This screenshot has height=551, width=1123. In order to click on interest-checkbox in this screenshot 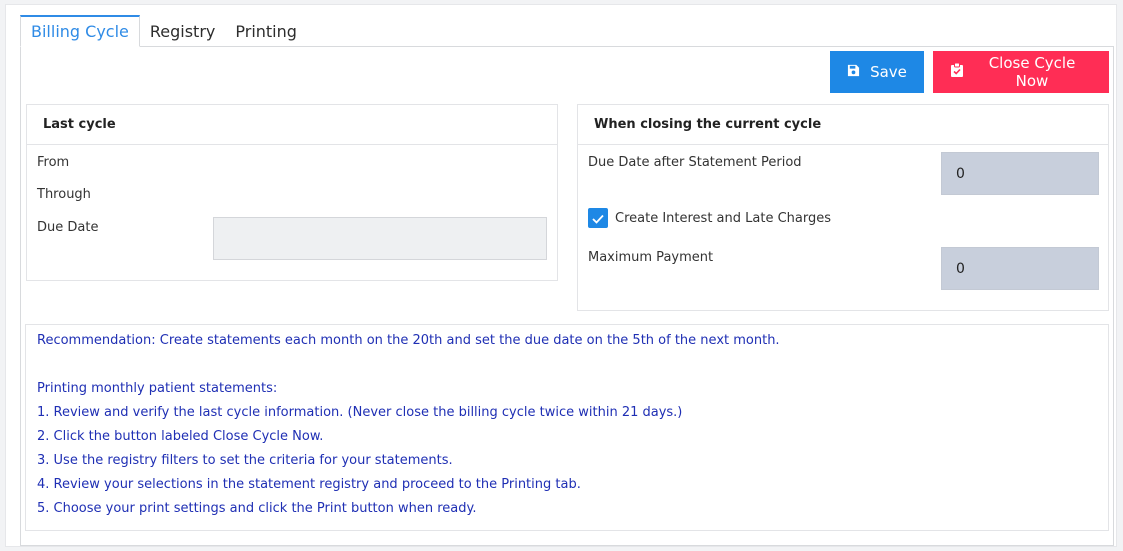, I will do `click(598, 218)`.